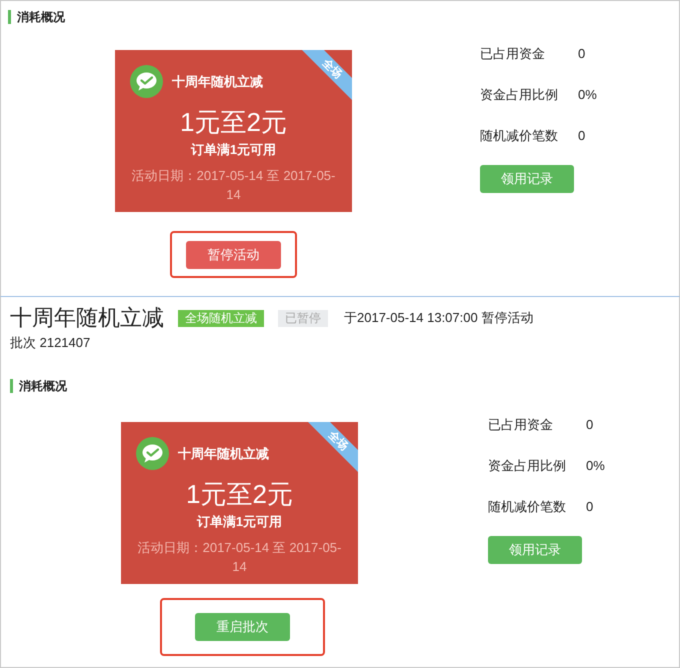  What do you see at coordinates (303, 318) in the screenshot?
I see `status-tag: 已暂停` at bounding box center [303, 318].